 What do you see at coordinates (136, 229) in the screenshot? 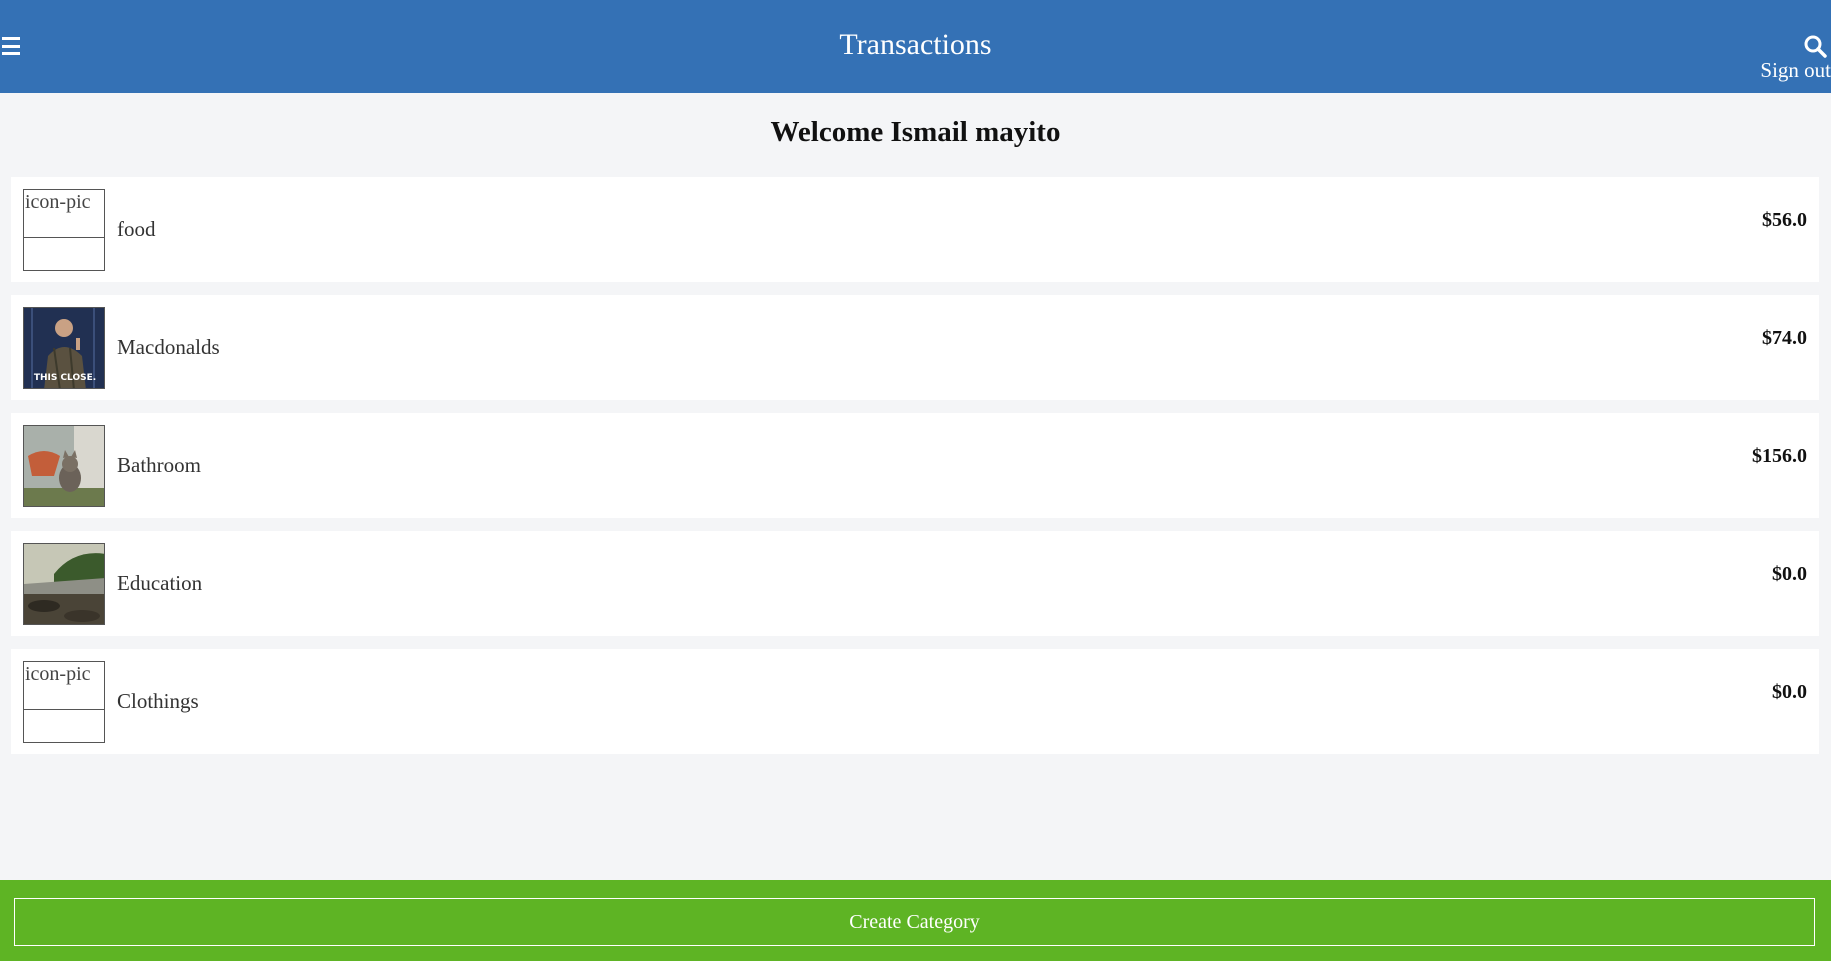
I see `category-label: food` at bounding box center [136, 229].